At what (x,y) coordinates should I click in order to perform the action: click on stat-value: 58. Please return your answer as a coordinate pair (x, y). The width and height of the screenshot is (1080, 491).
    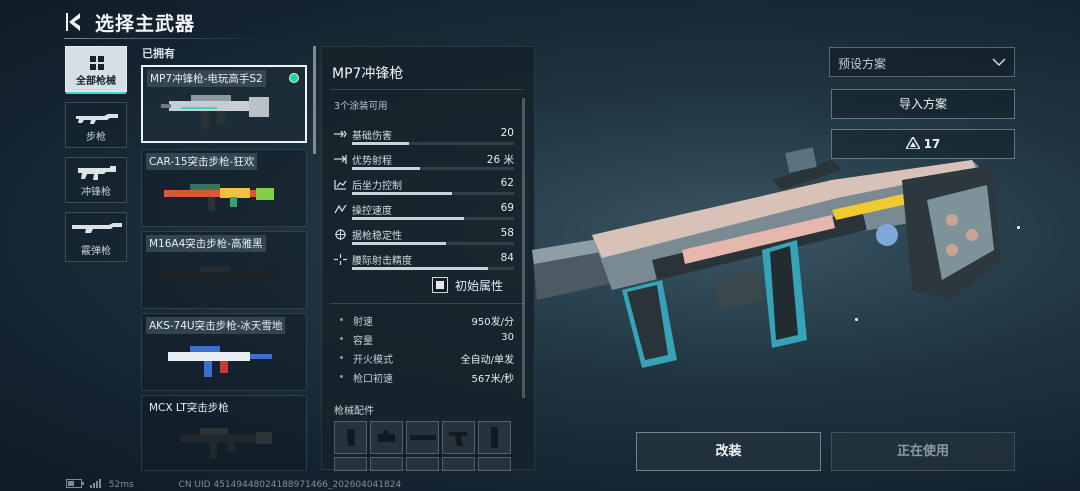
    Looking at the image, I should click on (507, 233).